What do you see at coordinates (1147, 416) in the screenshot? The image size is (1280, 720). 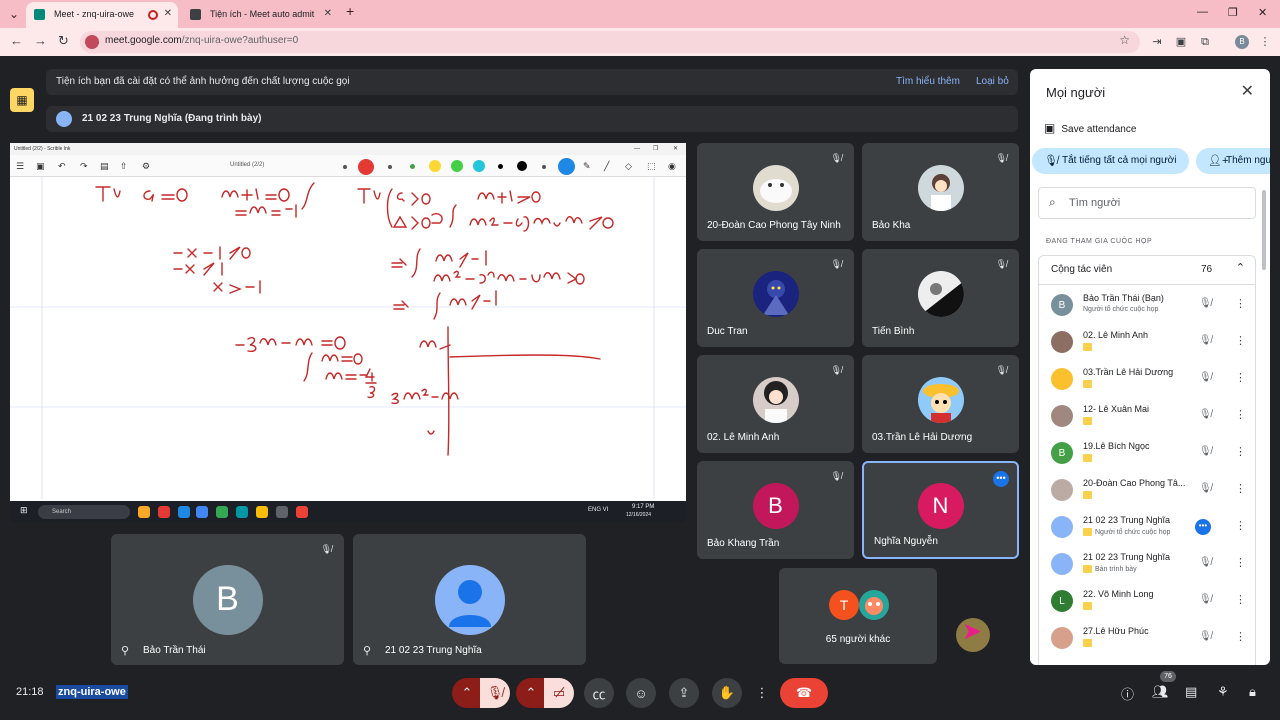 I see `list-item: 12- Lê Xuân Mai 🎙︎̸ ⋮` at bounding box center [1147, 416].